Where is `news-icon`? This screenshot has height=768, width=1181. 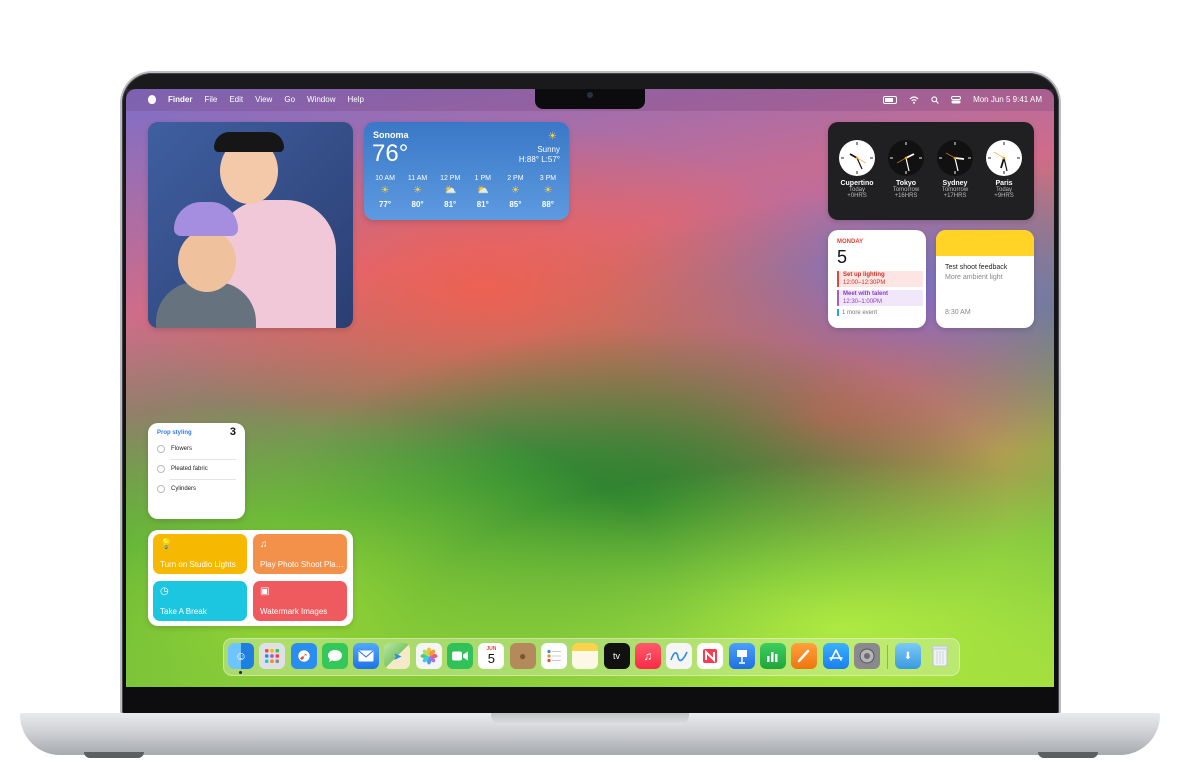
news-icon is located at coordinates (710, 656).